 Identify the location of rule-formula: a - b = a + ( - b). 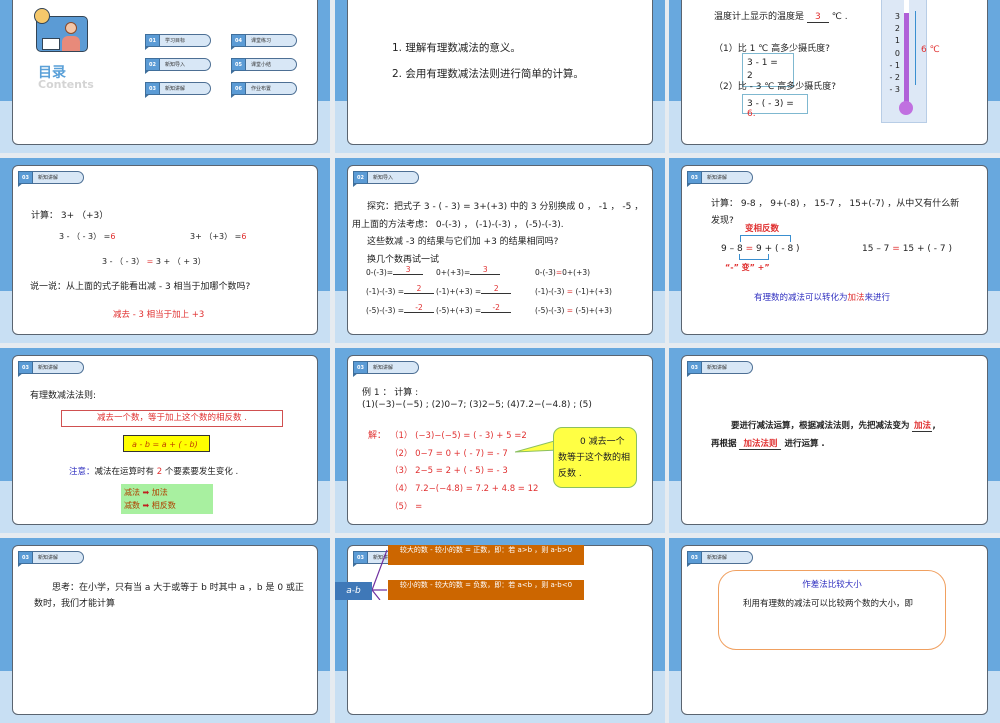
(166, 443).